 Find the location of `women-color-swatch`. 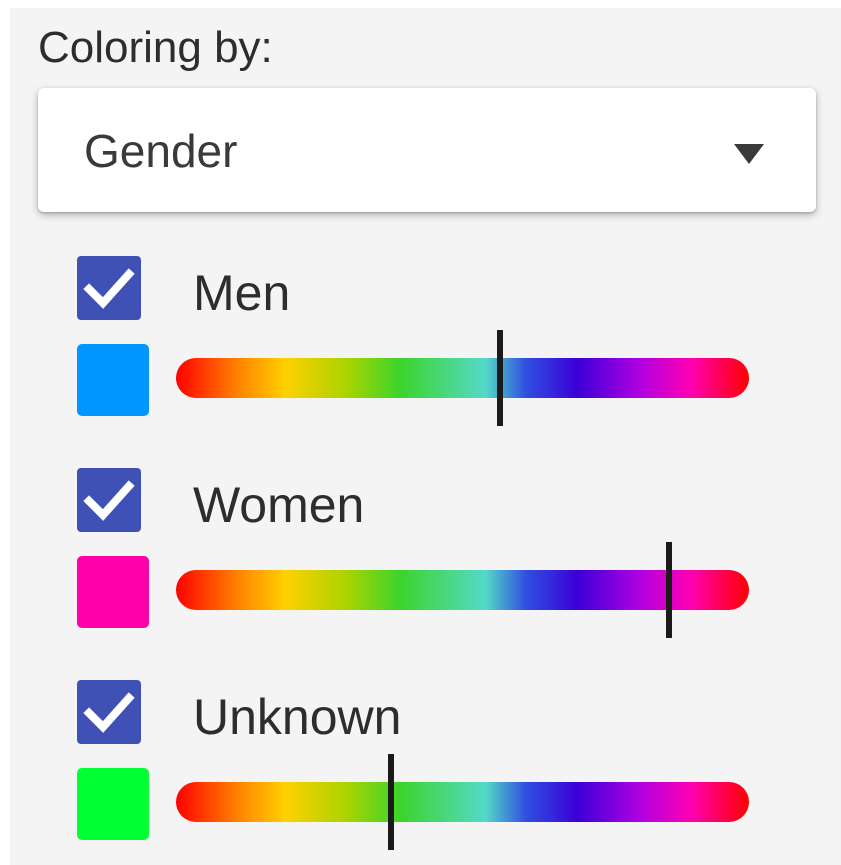

women-color-swatch is located at coordinates (113, 592).